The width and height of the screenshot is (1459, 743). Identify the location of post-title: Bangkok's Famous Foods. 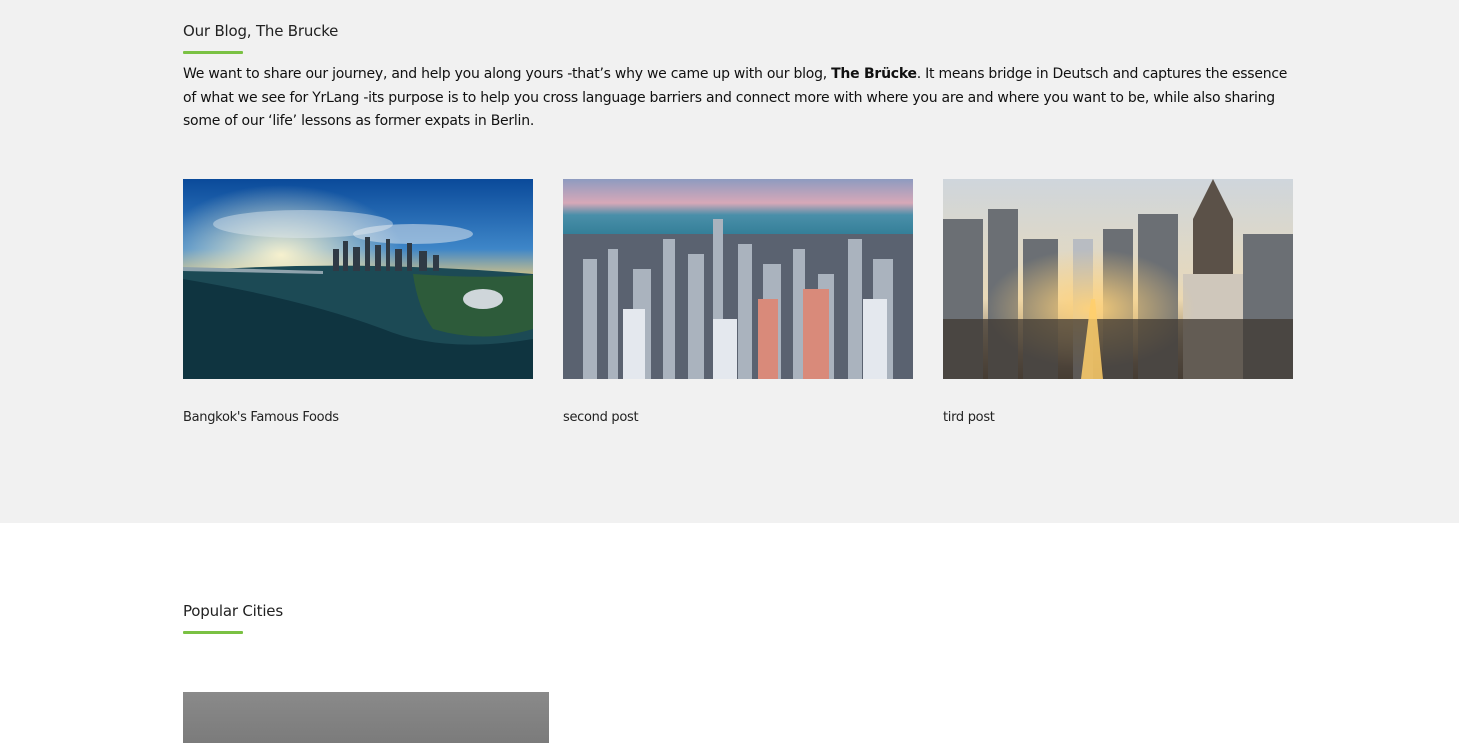
(261, 417).